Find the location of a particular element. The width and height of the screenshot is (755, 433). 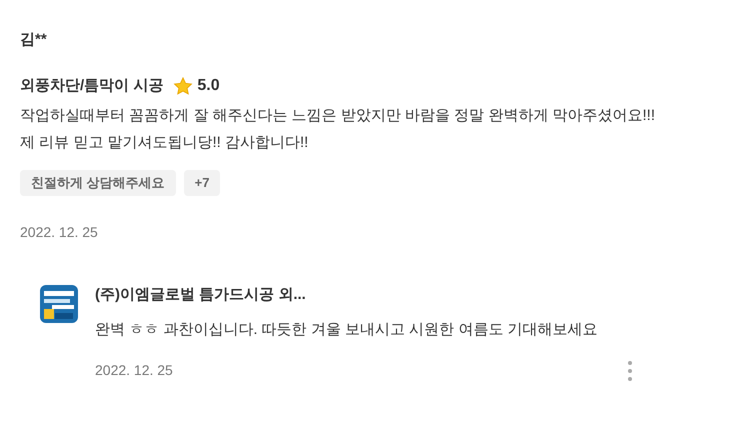

reply-date: 2022. 12. 25 is located at coordinates (134, 370).